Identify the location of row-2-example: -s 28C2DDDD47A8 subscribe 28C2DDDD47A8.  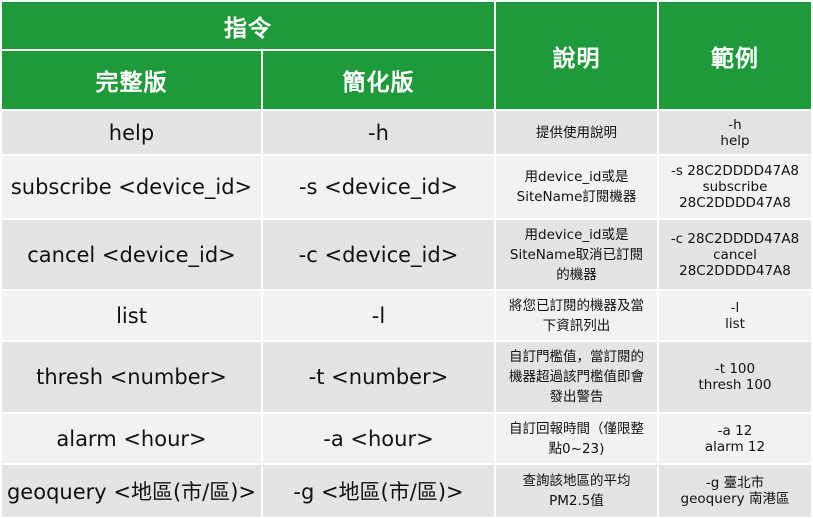
(735, 187).